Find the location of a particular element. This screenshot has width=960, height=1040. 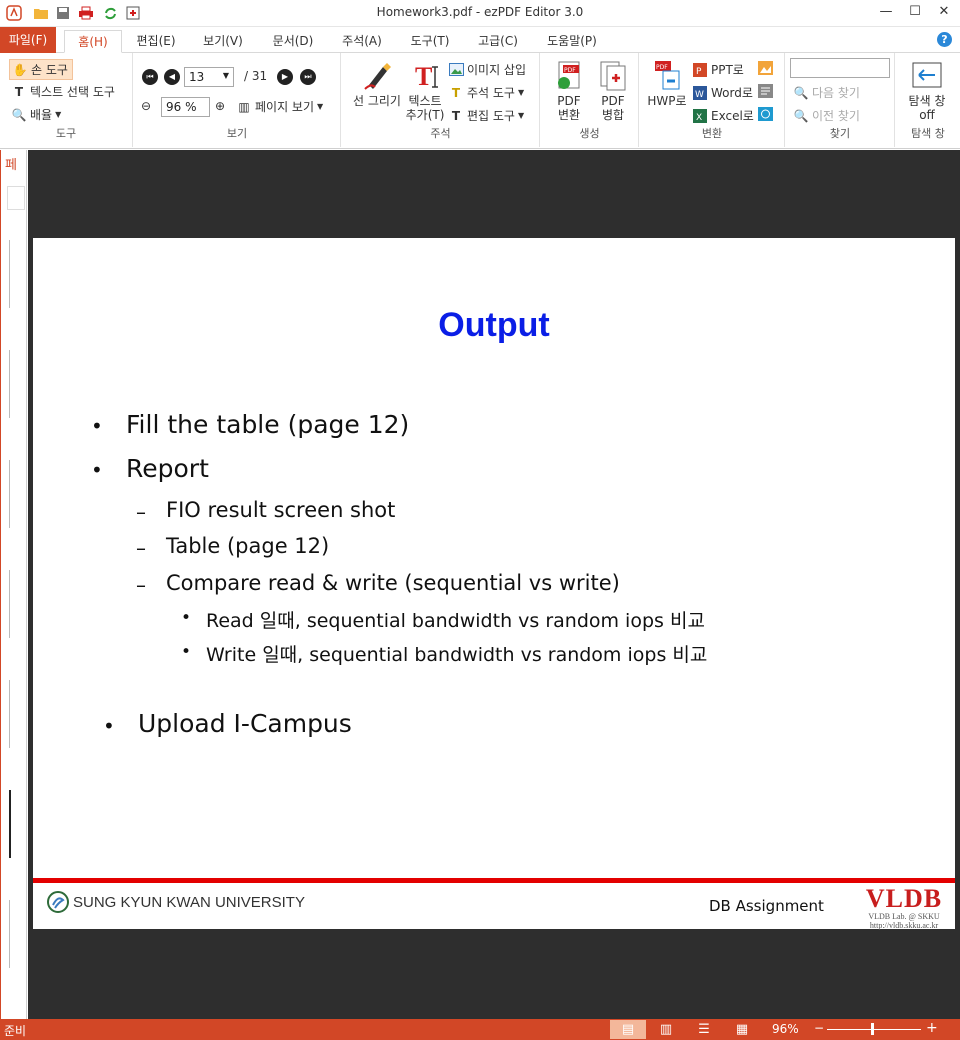

page-view-button: ▥ 페이지 보기 ▼ is located at coordinates (279, 106).